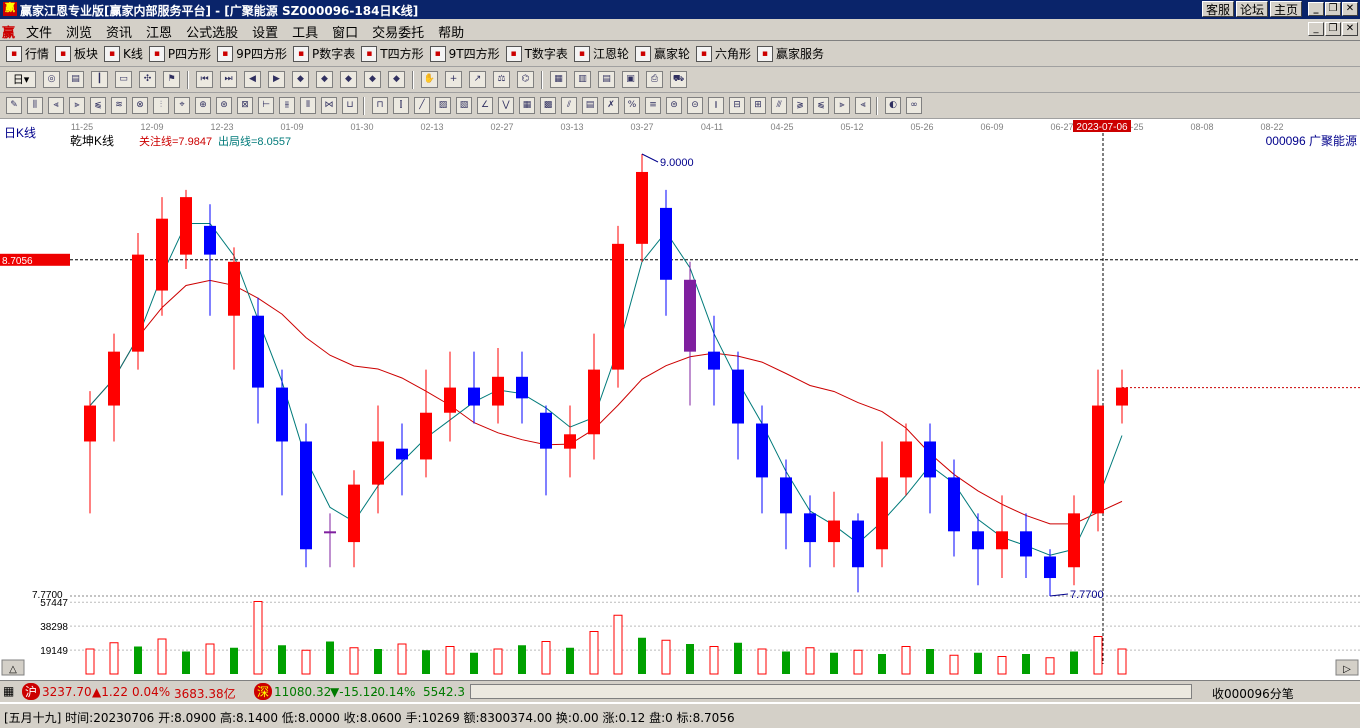 The width and height of the screenshot is (1360, 728). What do you see at coordinates (525, 79) in the screenshot?
I see `overlay-icon: ⌬` at bounding box center [525, 79].